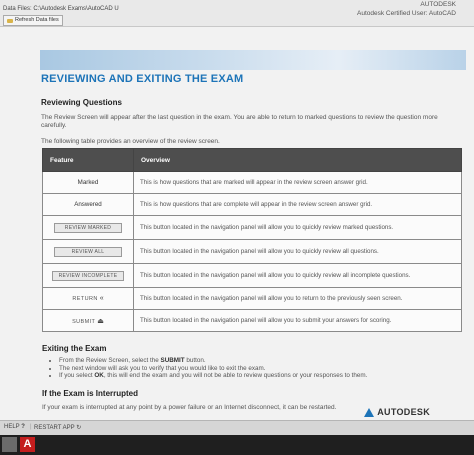 This screenshot has width=474, height=455. What do you see at coordinates (74, 348) in the screenshot?
I see `section-heading-exiting: Exiting the Exam` at bounding box center [74, 348].